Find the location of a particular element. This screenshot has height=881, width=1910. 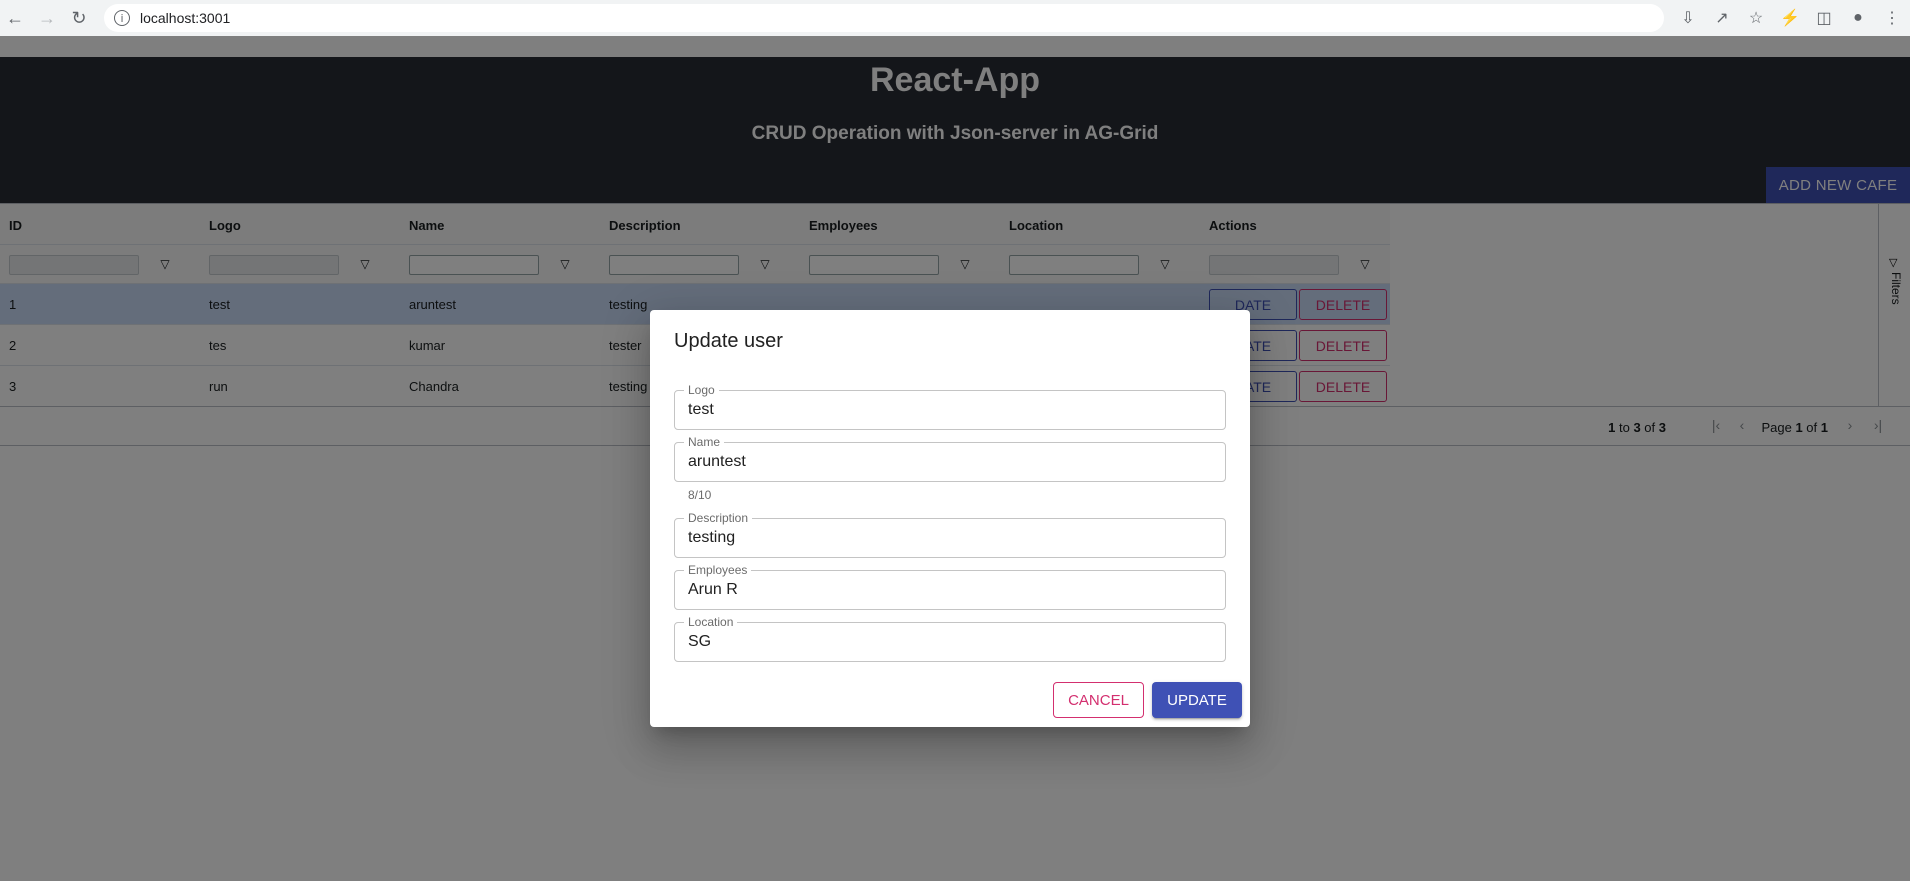

back-arrow-icon: ← is located at coordinates (15, 18).